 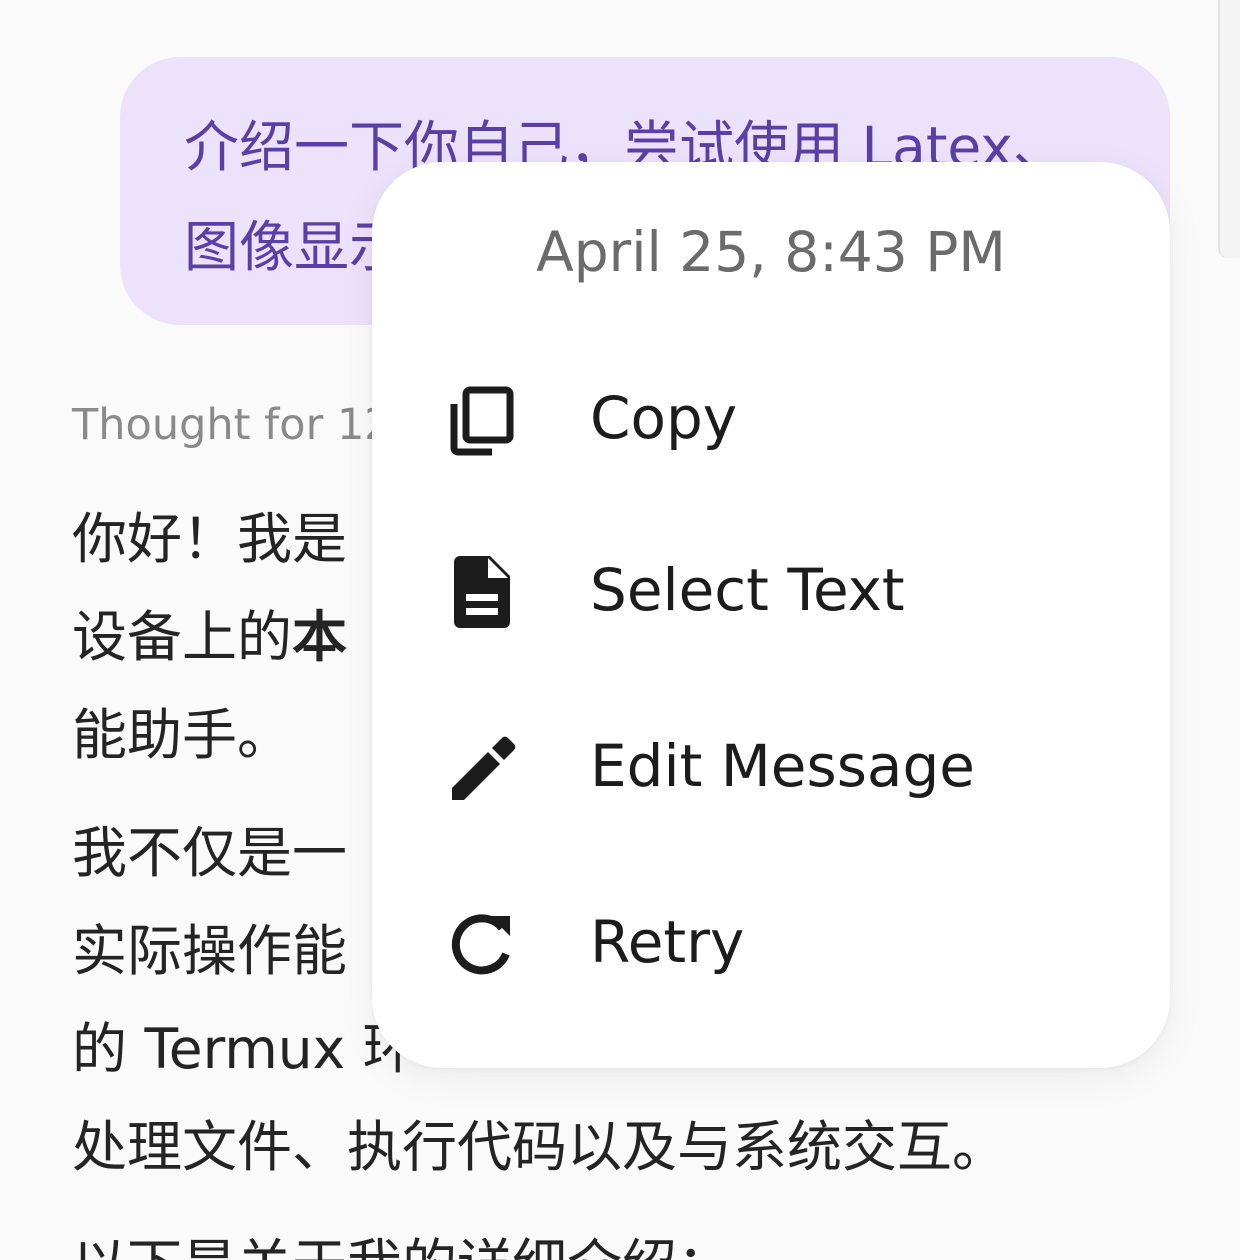 I want to click on scrollbar, so click(x=1229, y=129).